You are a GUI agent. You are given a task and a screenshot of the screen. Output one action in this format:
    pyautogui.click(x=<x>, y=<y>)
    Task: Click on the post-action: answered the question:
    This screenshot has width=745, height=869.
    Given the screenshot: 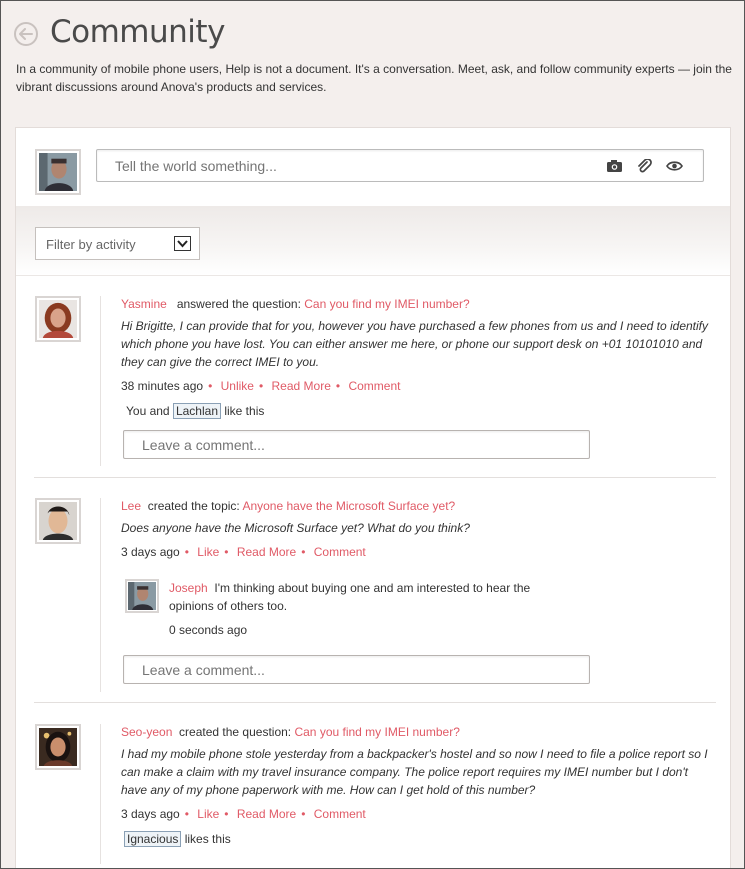 What is the action you would take?
    pyautogui.click(x=238, y=304)
    